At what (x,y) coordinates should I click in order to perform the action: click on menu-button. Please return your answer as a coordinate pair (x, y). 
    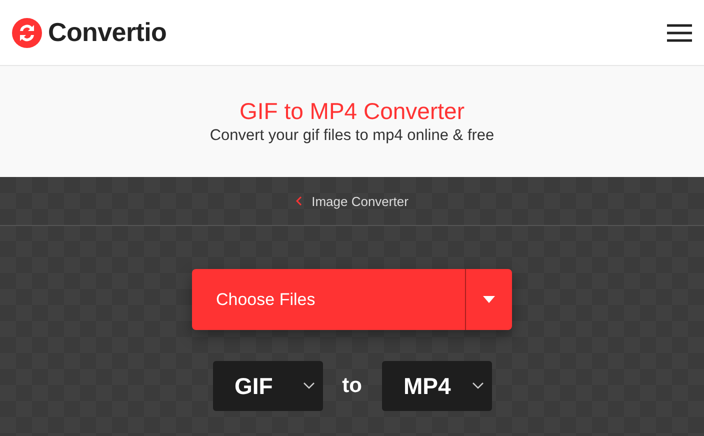
    Looking at the image, I should click on (679, 33).